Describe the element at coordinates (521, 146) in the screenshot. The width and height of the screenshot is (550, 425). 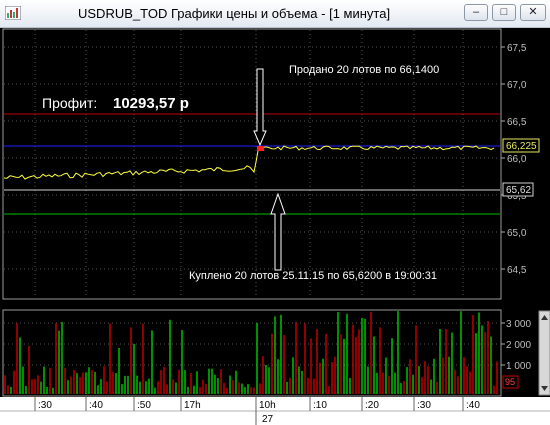
I see `last-price-tag-text: 66,225` at that location.